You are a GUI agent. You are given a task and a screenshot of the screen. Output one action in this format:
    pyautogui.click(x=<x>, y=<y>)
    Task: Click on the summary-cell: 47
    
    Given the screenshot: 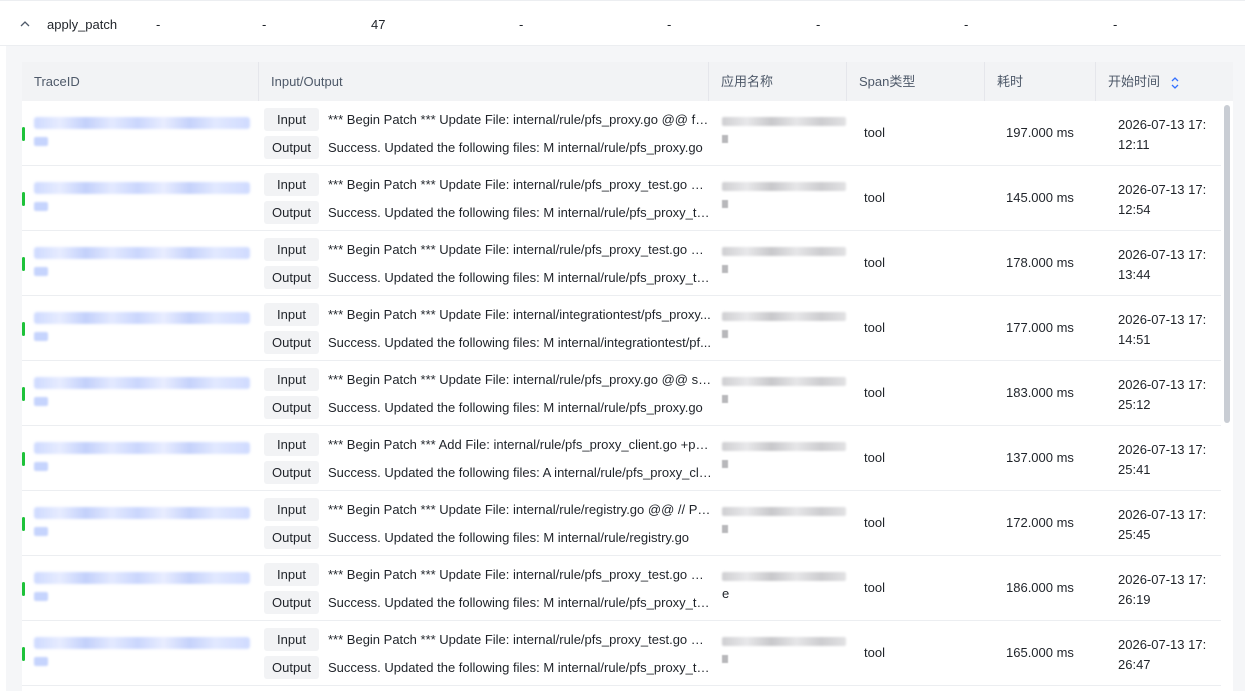 What is the action you would take?
    pyautogui.click(x=378, y=24)
    